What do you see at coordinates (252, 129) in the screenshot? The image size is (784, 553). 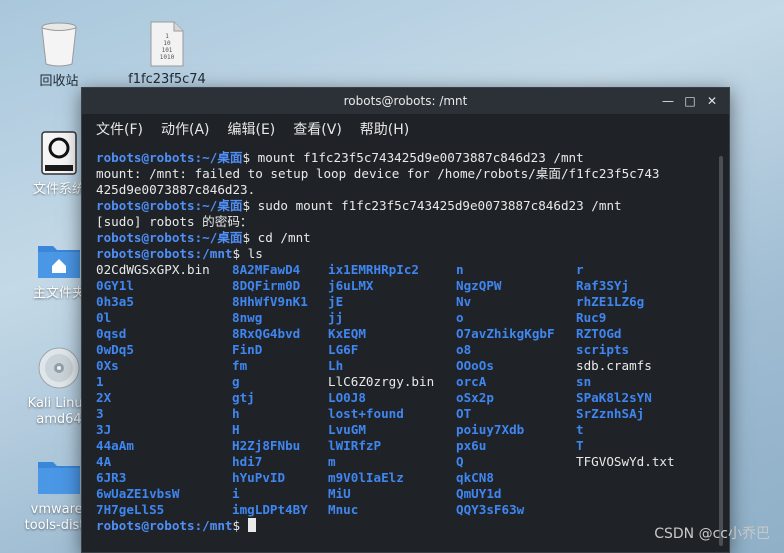 I see `menu-edit: 编辑(E)` at bounding box center [252, 129].